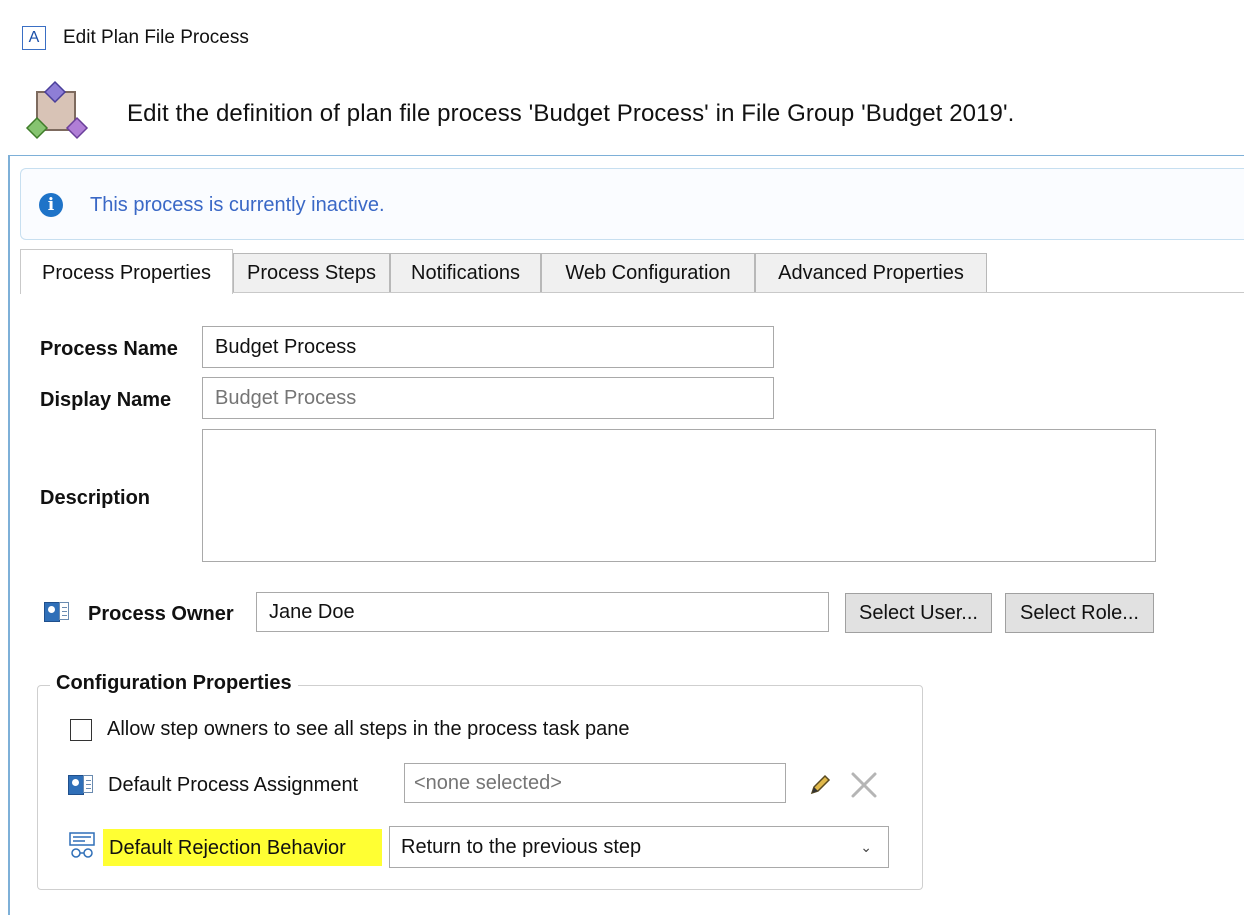  What do you see at coordinates (622, 39) in the screenshot?
I see `title-bar: A Edit Plan File Process` at bounding box center [622, 39].